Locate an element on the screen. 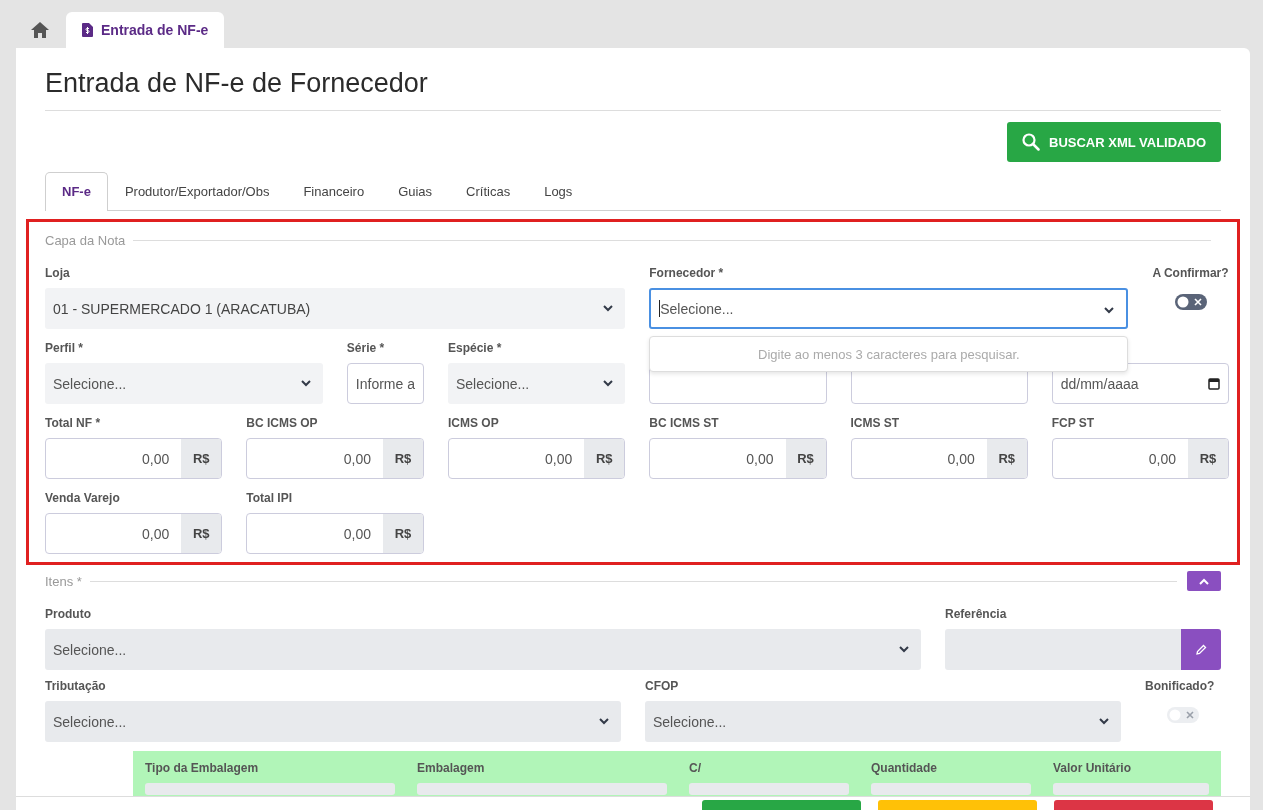  field-label: Total NF * is located at coordinates (73, 424).